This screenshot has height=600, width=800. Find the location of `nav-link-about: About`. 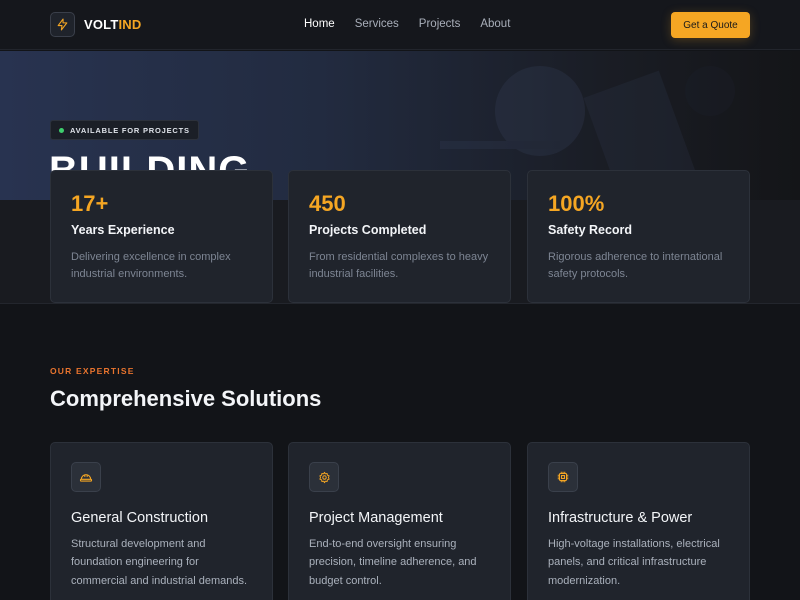

nav-link-about: About is located at coordinates (495, 24).